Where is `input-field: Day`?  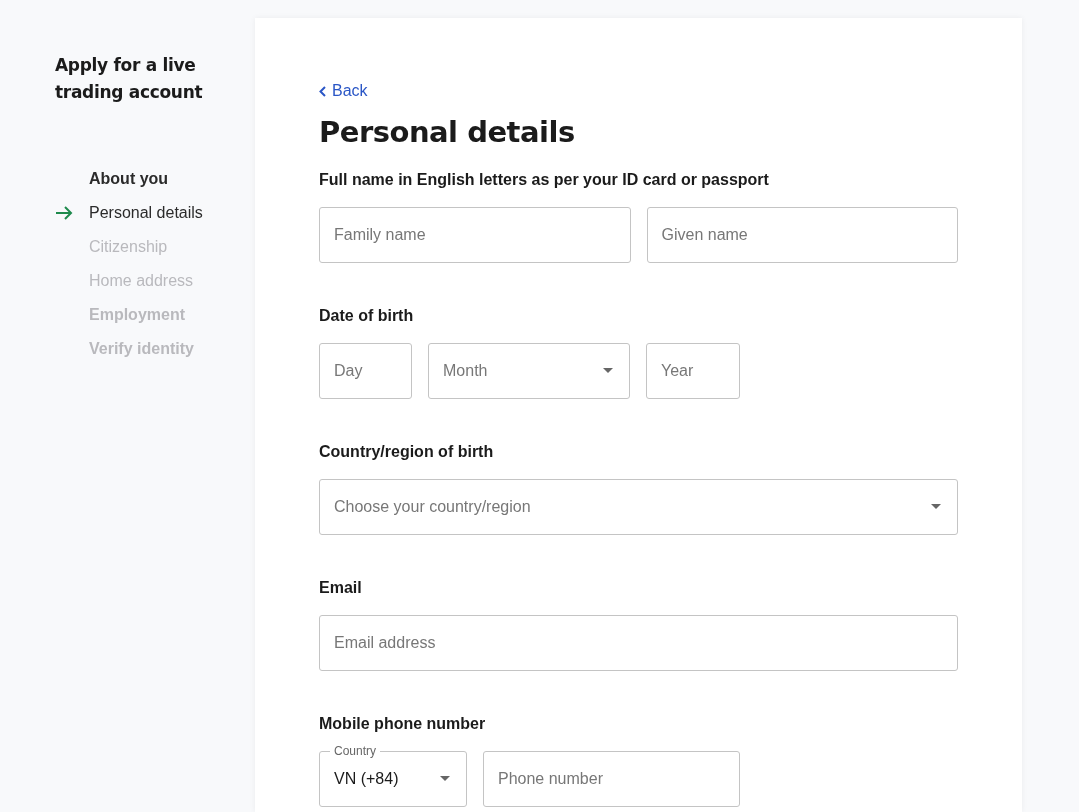
input-field: Day is located at coordinates (365, 370).